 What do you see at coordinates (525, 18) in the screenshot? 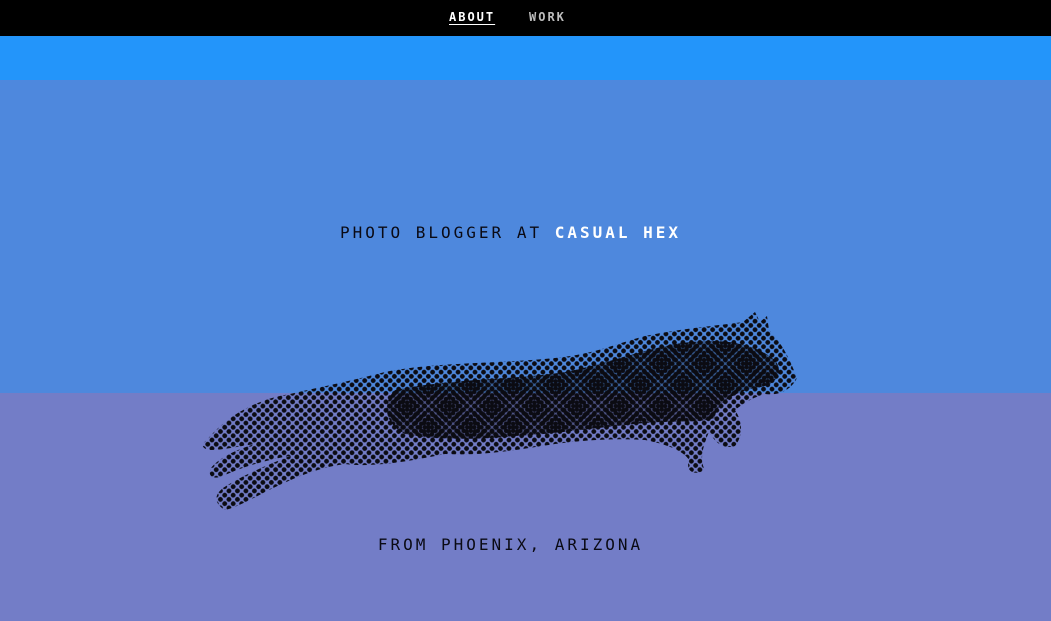
I see `top-navigation: ABOUT WORK` at bounding box center [525, 18].